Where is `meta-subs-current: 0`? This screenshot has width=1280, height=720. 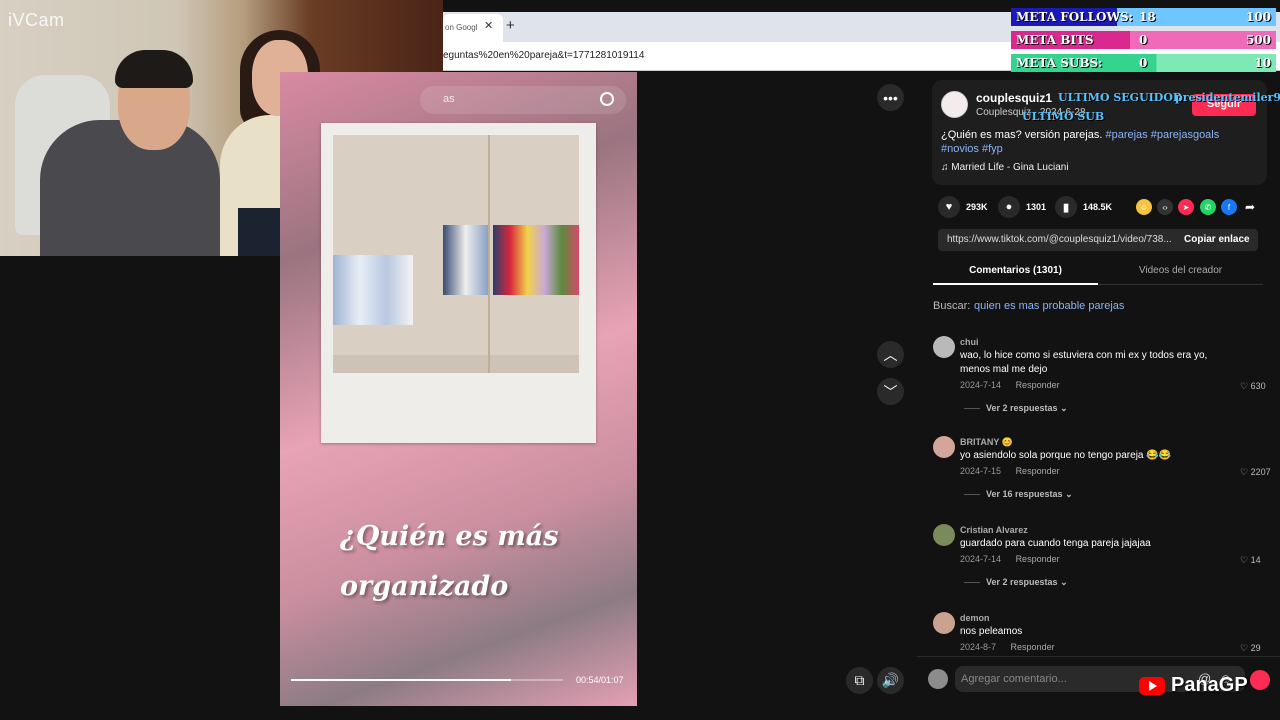 meta-subs-current: 0 is located at coordinates (1143, 63).